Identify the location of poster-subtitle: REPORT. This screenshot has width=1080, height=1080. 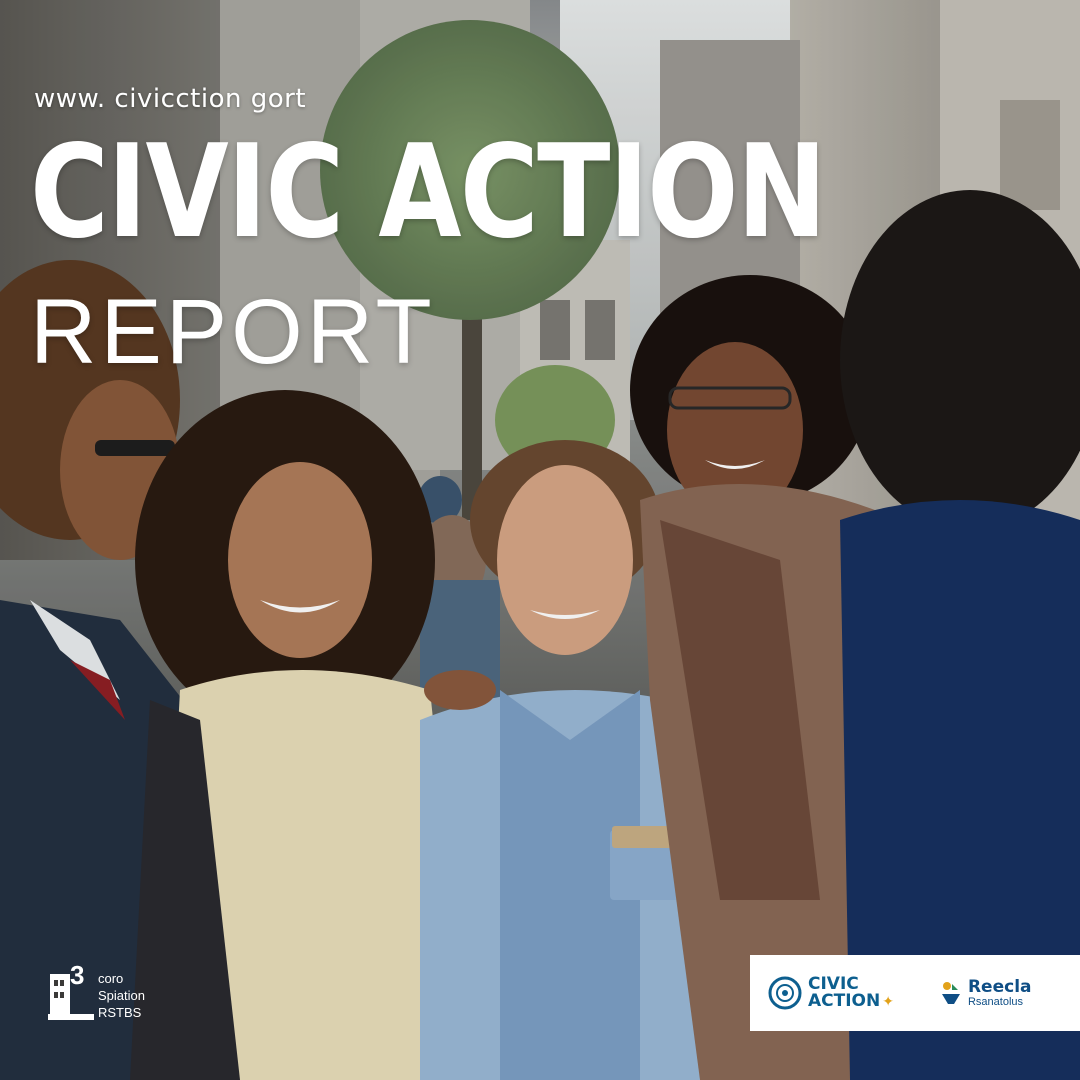
(233, 332).